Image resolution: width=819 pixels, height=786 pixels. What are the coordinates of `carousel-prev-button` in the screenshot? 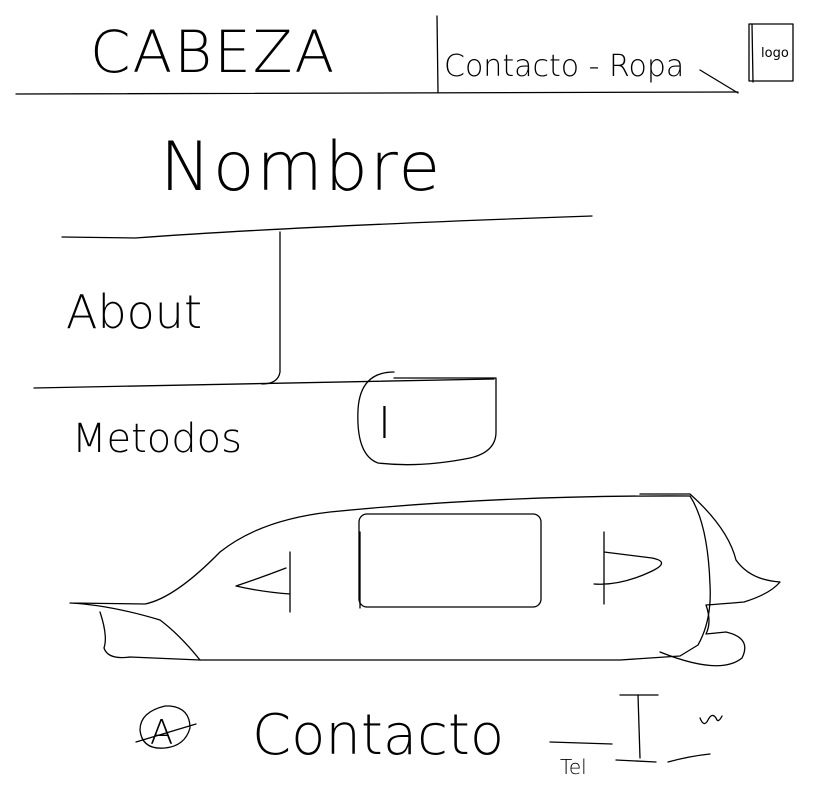 It's located at (263, 582).